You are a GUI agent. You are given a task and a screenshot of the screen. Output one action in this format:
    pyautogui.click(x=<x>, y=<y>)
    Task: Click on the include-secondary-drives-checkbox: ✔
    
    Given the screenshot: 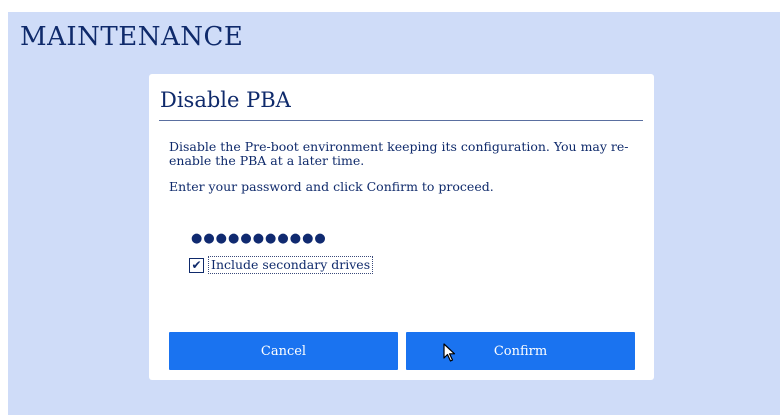 What is the action you would take?
    pyautogui.click(x=196, y=265)
    